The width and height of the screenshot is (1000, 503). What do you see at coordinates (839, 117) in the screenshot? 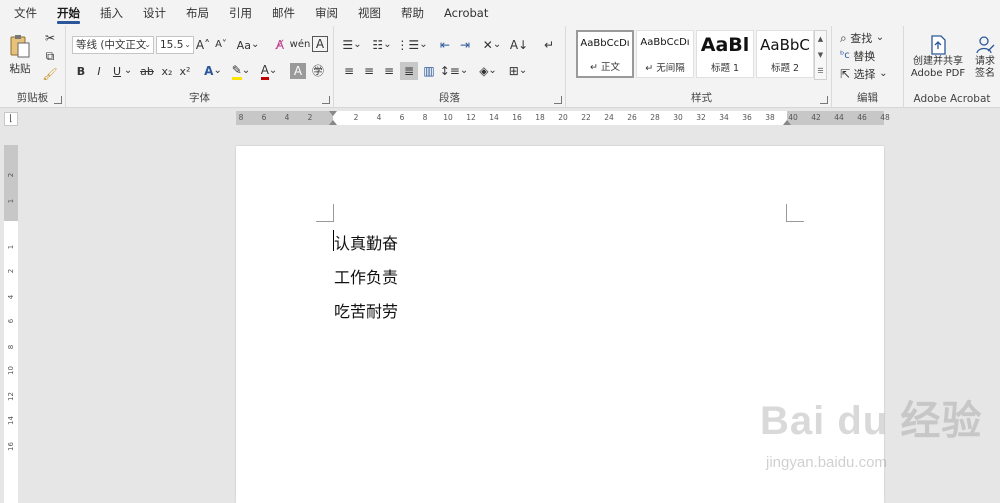
I see `ruler-tick-label: 44` at bounding box center [839, 117].